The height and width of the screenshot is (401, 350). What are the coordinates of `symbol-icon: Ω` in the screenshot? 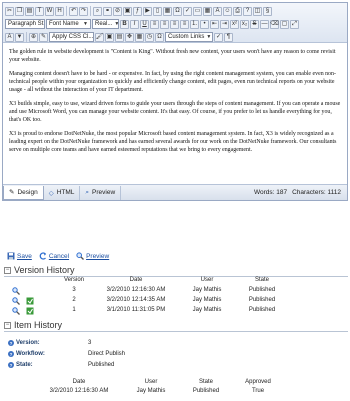 It's located at (177, 11).